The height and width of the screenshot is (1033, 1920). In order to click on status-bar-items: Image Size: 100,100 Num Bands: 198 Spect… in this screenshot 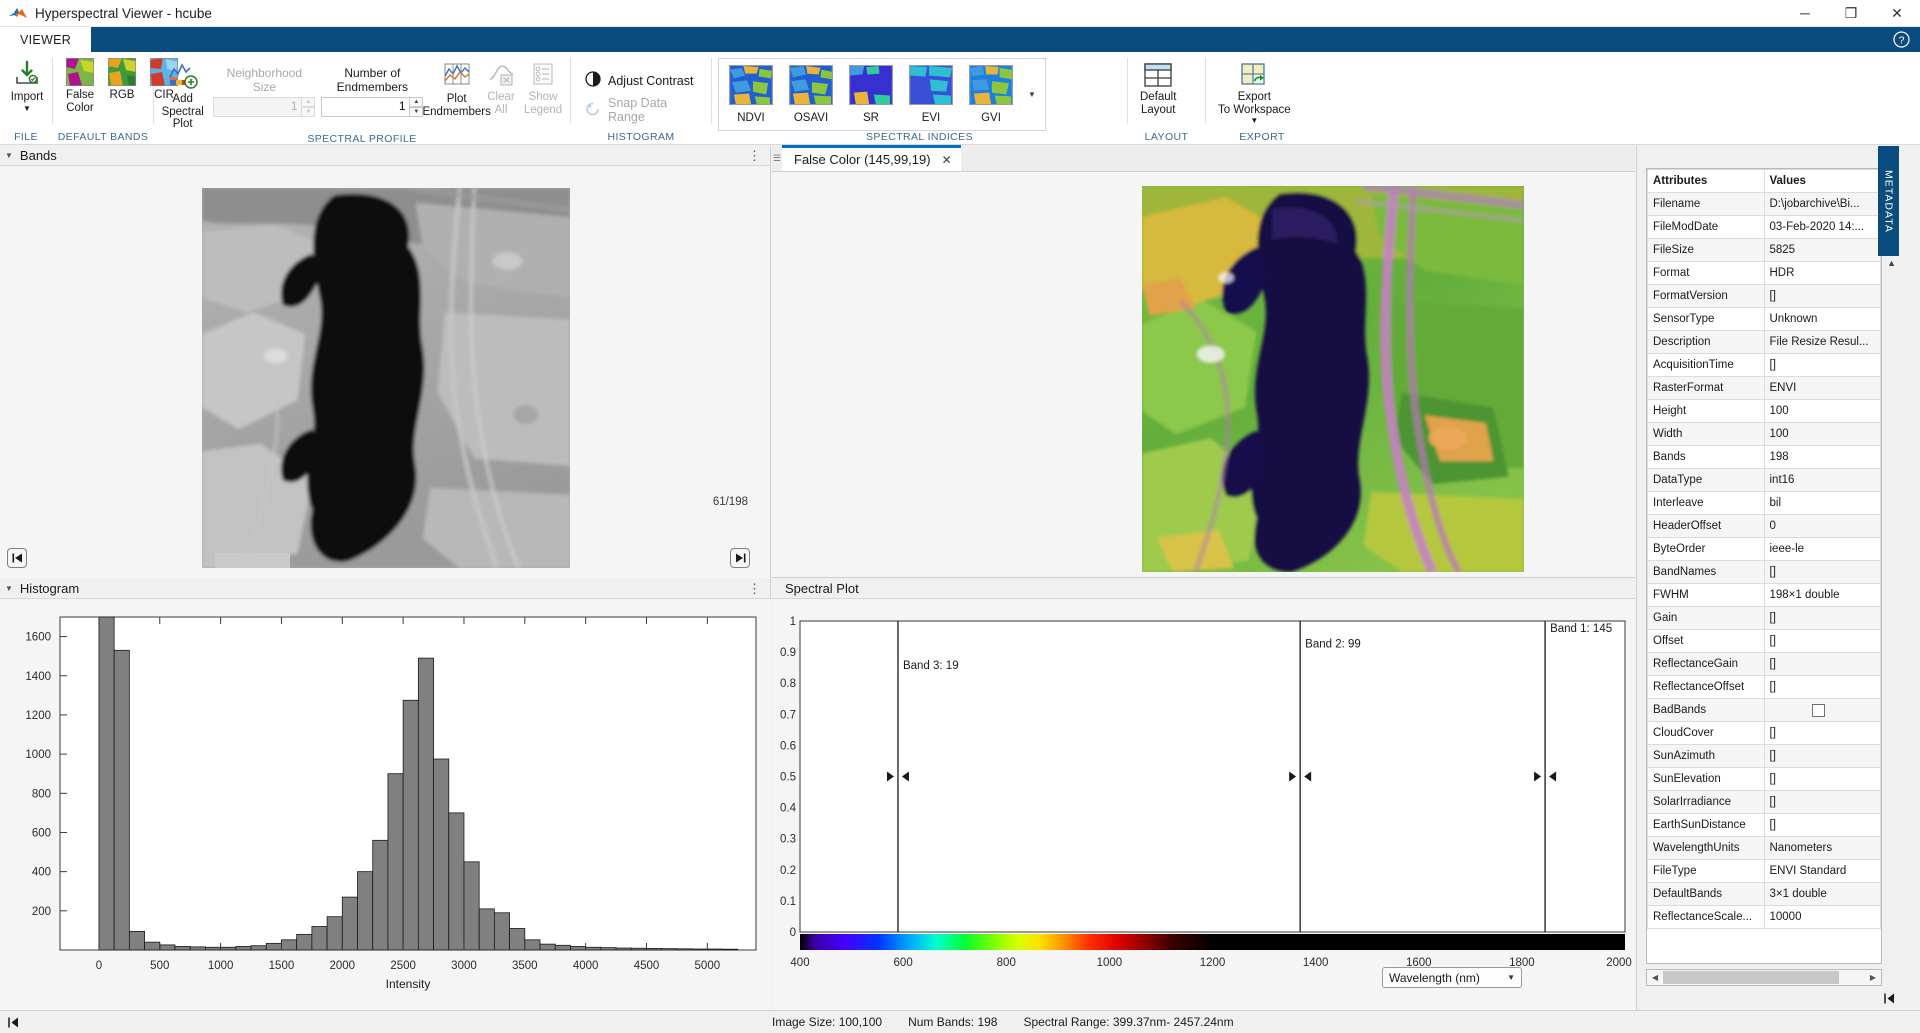, I will do `click(1003, 1022)`.